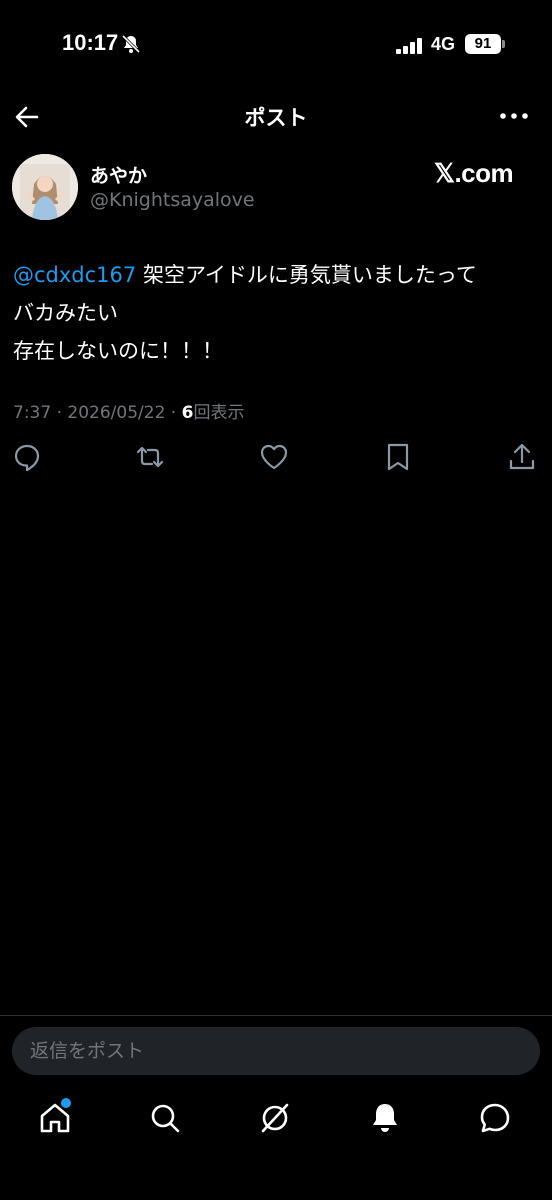  Describe the element at coordinates (65, 313) in the screenshot. I see `post-line-2: バカみたい` at that location.